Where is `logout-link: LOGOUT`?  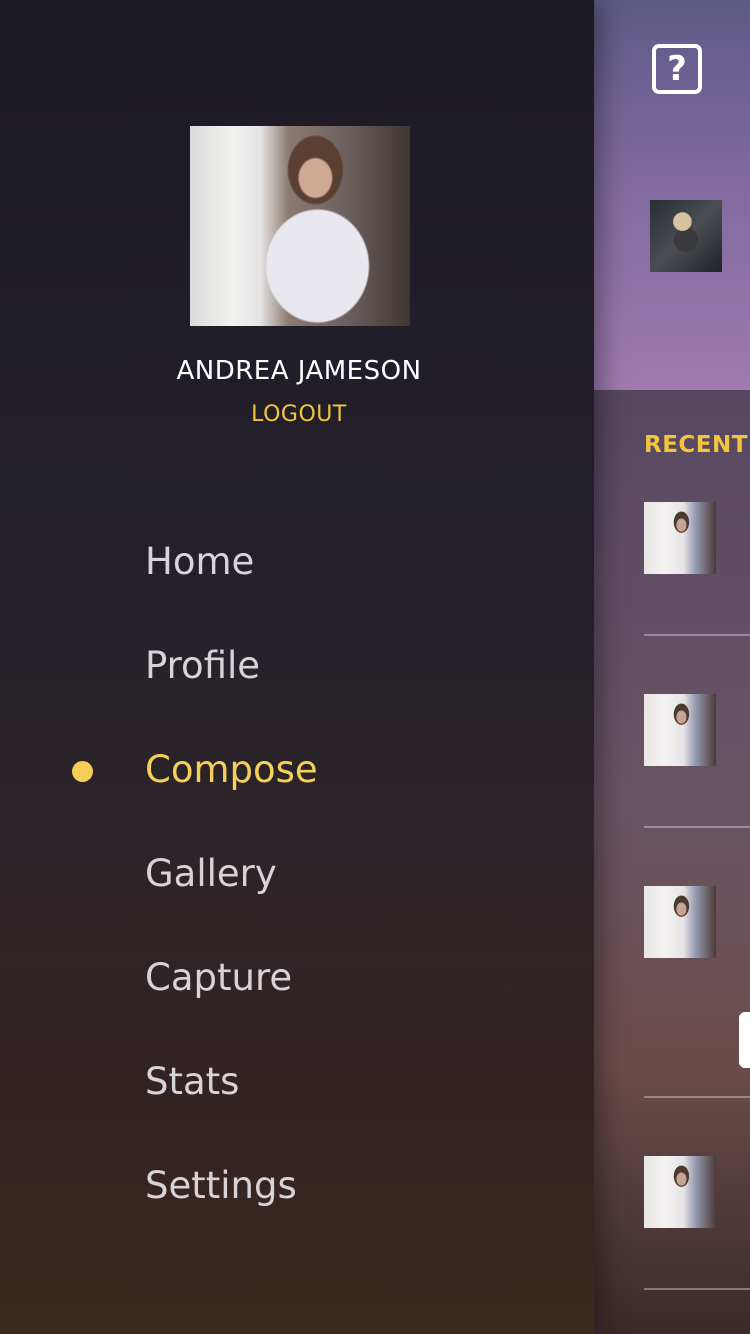
logout-link: LOGOUT is located at coordinates (299, 414).